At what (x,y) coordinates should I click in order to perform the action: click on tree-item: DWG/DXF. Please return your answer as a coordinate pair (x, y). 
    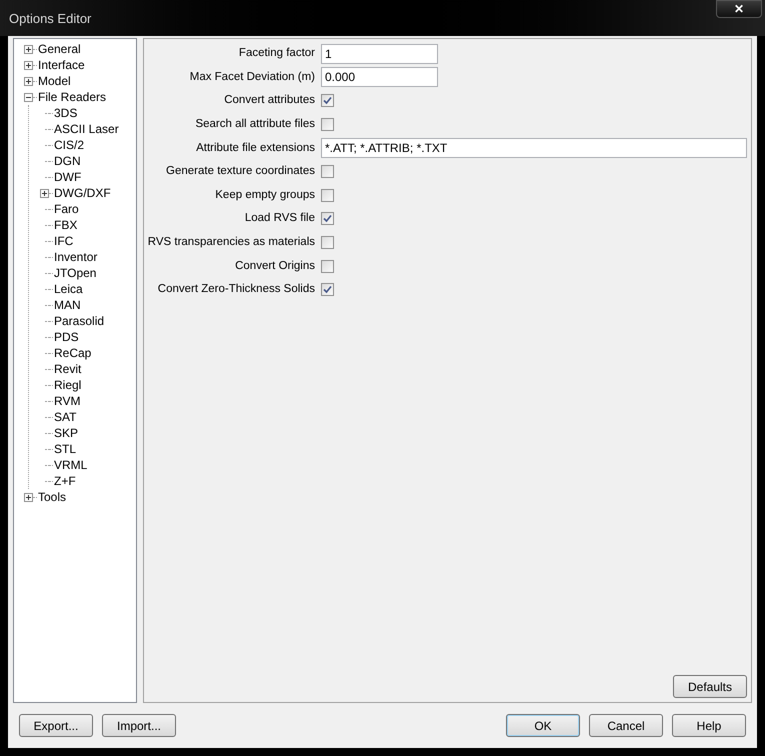
    Looking at the image, I should click on (82, 193).